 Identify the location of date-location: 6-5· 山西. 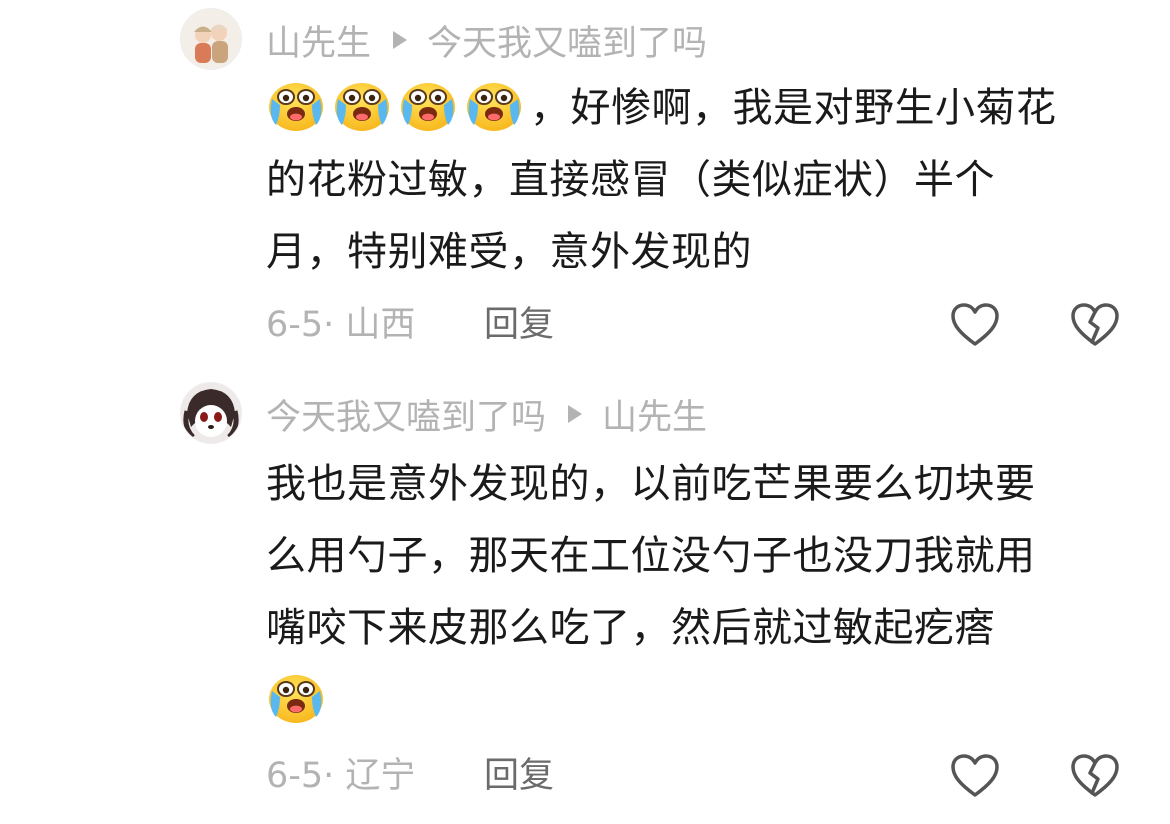
(341, 325).